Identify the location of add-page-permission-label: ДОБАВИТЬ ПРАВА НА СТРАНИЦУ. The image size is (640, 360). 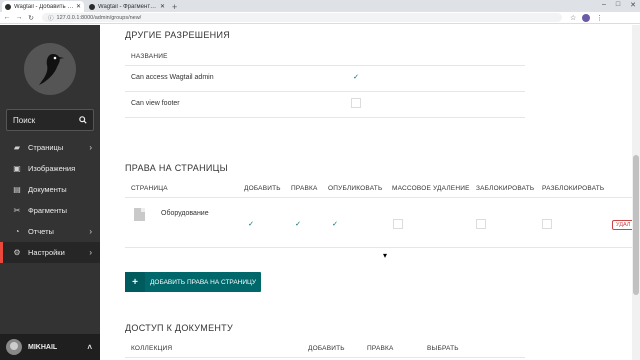
(203, 282).